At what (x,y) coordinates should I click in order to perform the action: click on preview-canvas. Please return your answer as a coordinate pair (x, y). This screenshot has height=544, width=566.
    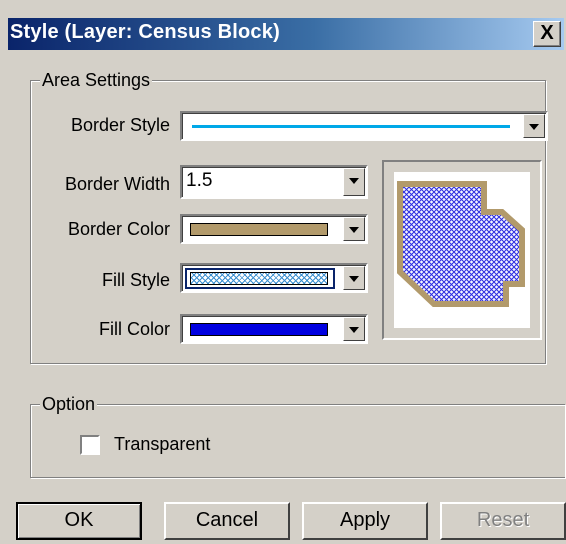
    Looking at the image, I should click on (462, 250).